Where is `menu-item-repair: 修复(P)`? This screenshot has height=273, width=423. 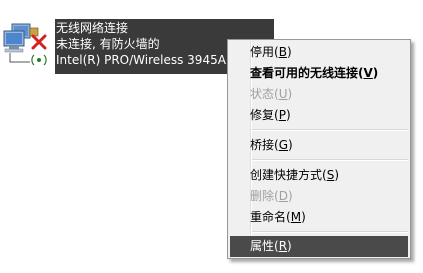 menu-item-repair: 修复(P) is located at coordinates (319, 115).